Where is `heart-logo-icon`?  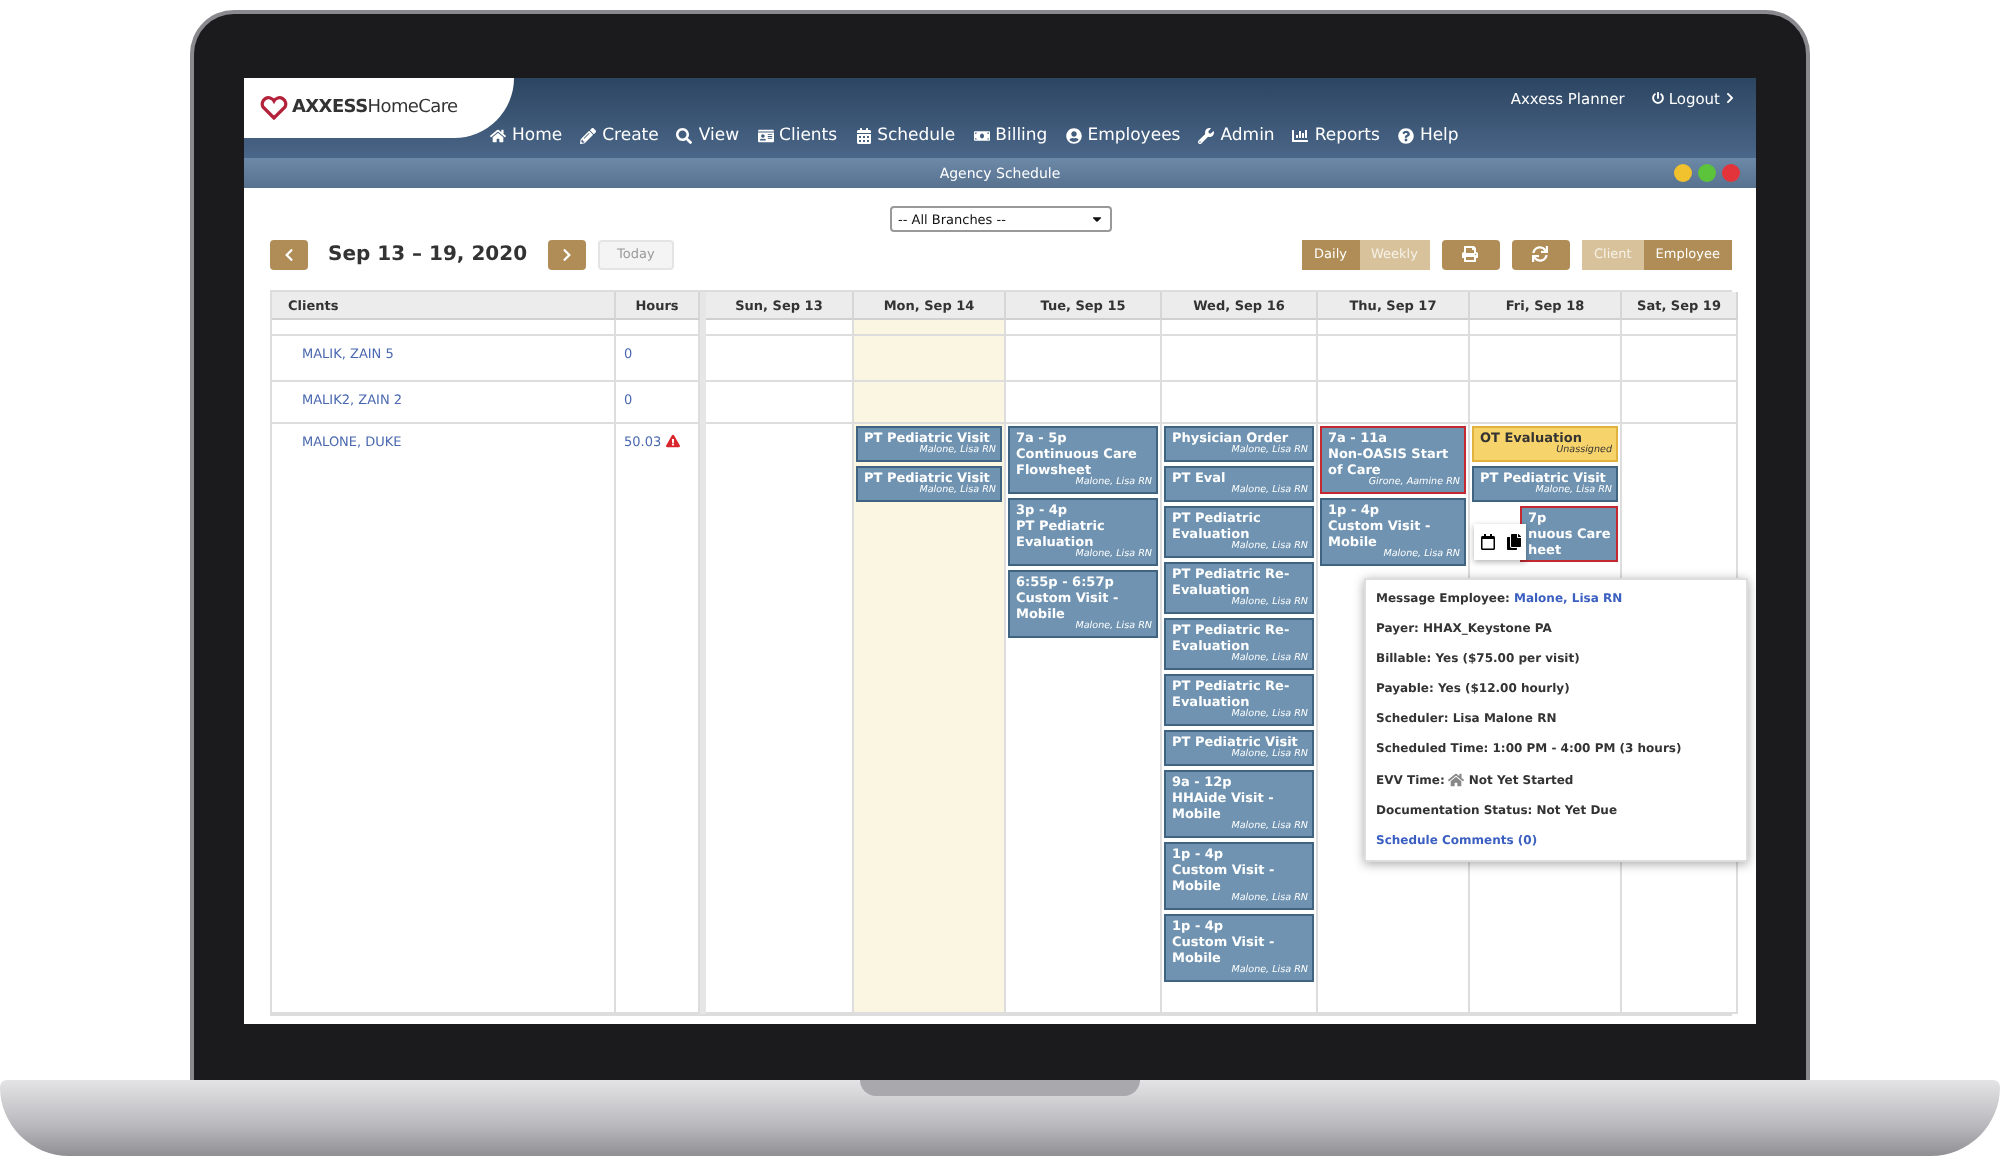
heart-logo-icon is located at coordinates (274, 108).